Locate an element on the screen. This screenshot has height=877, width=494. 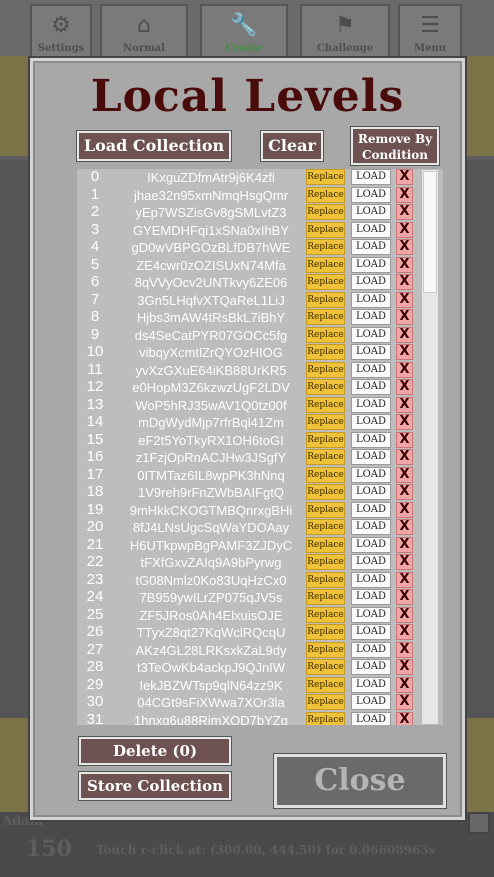
tab-menu: ☰ Menu is located at coordinates (430, 30).